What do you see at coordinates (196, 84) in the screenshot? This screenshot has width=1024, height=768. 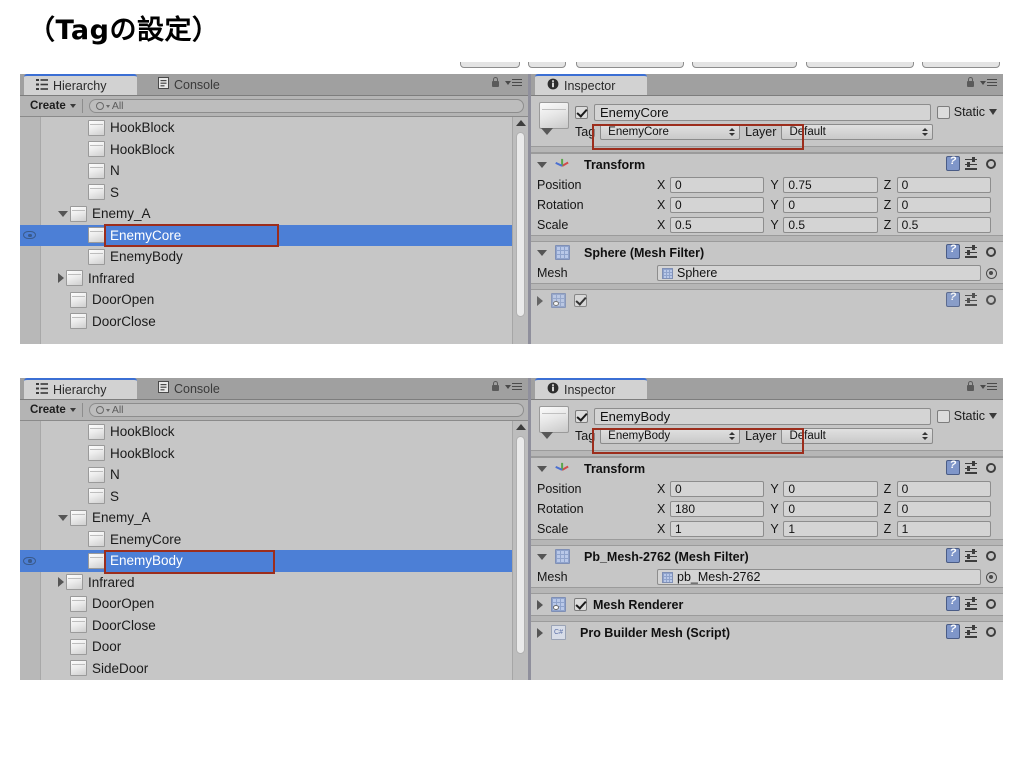 I see `tab-console: Console` at bounding box center [196, 84].